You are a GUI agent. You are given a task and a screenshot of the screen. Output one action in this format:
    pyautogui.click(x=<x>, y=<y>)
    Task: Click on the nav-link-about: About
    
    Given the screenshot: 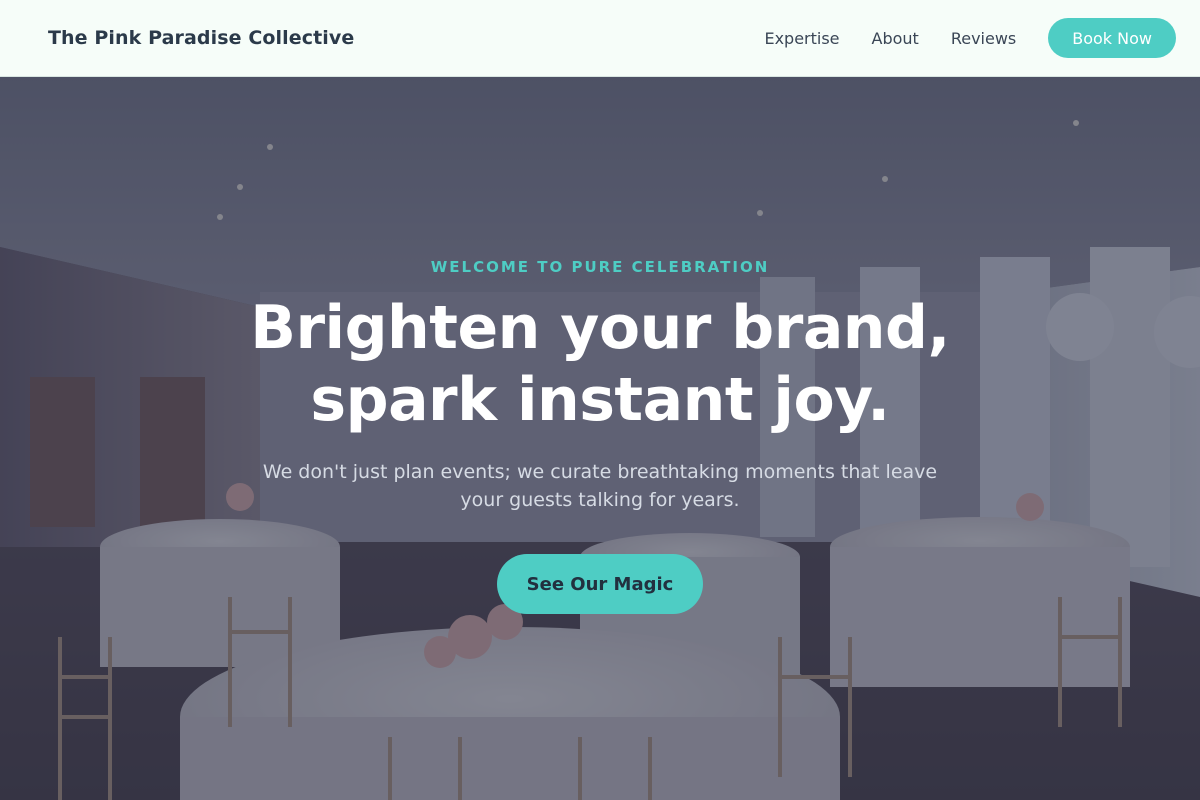 What is the action you would take?
    pyautogui.click(x=895, y=38)
    